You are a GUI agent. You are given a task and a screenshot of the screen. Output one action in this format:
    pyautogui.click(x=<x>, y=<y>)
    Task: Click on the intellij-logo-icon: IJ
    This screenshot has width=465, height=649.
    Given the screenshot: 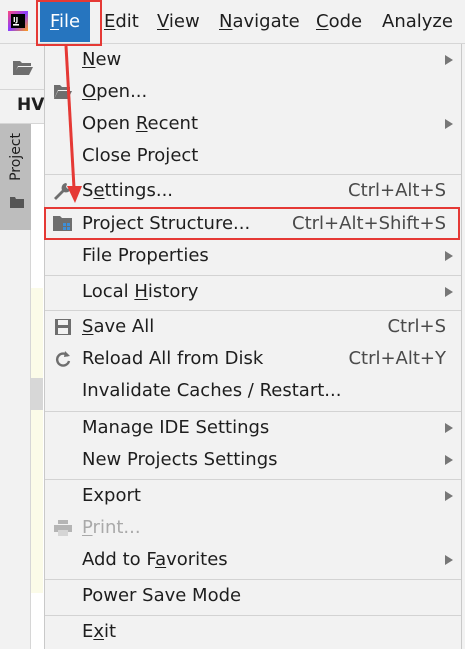 What is the action you would take?
    pyautogui.click(x=18, y=21)
    